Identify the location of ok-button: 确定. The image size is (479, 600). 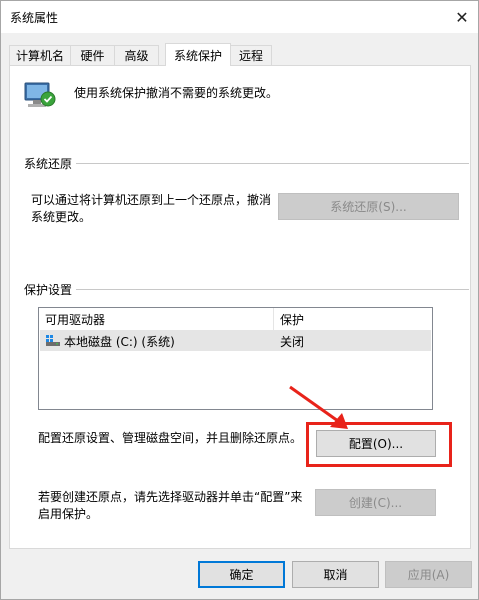
(241, 574).